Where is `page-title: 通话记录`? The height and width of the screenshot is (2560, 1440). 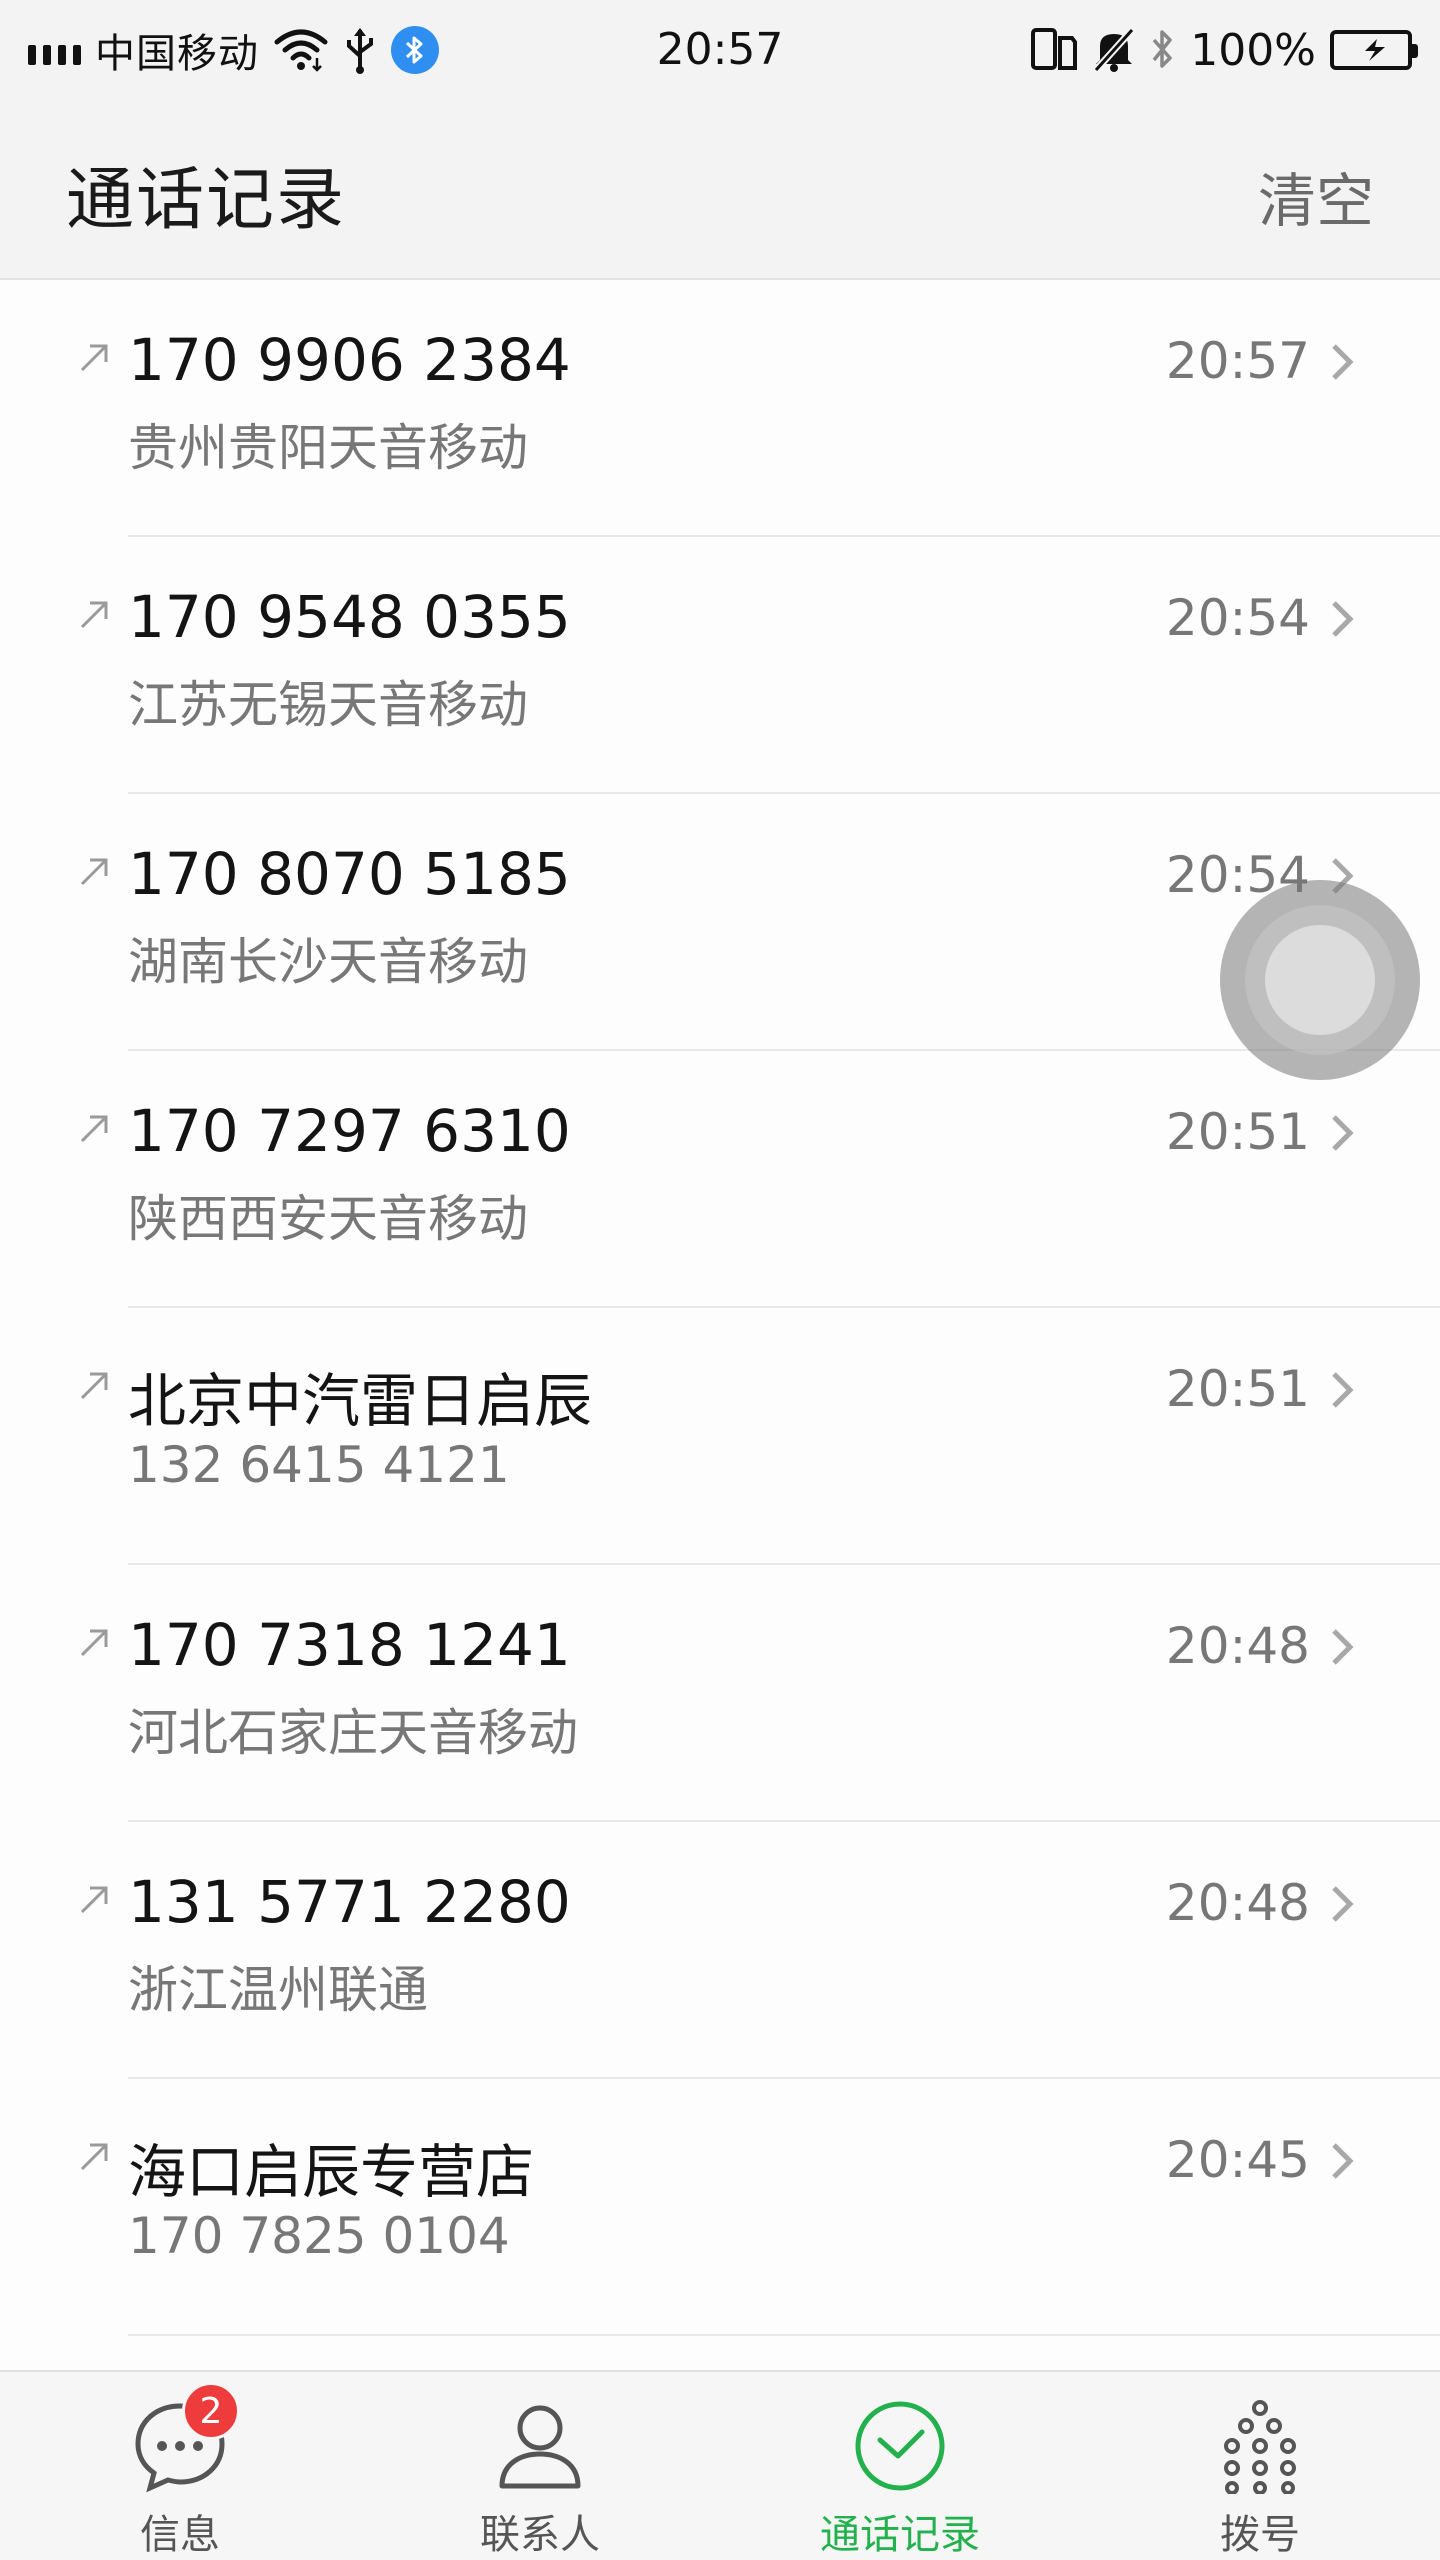
page-title: 通话记录 is located at coordinates (206, 200).